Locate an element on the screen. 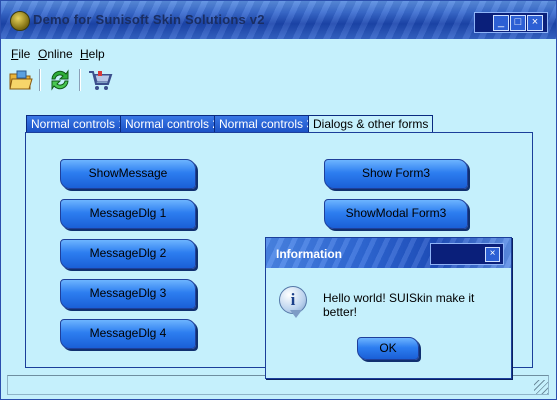 This screenshot has height=400, width=557. folder-open-icon is located at coordinates (21, 80).